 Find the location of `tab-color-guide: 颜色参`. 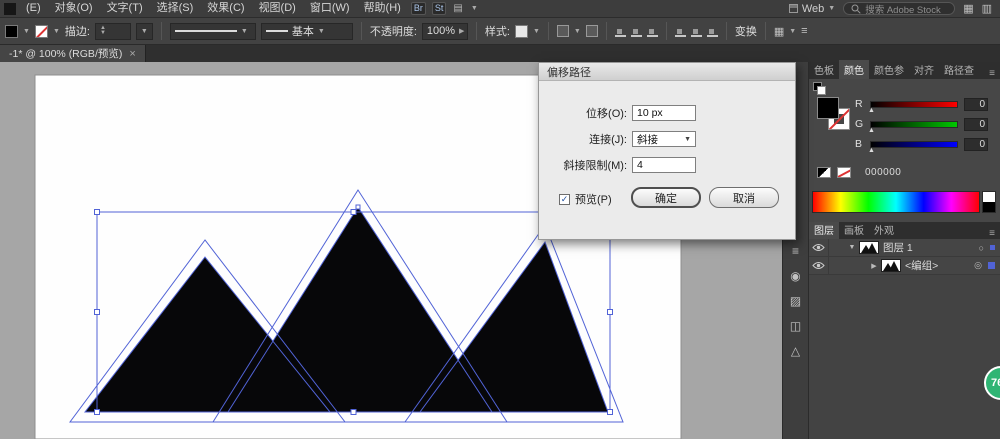

tab-color-guide: 颜色参 is located at coordinates (889, 69).